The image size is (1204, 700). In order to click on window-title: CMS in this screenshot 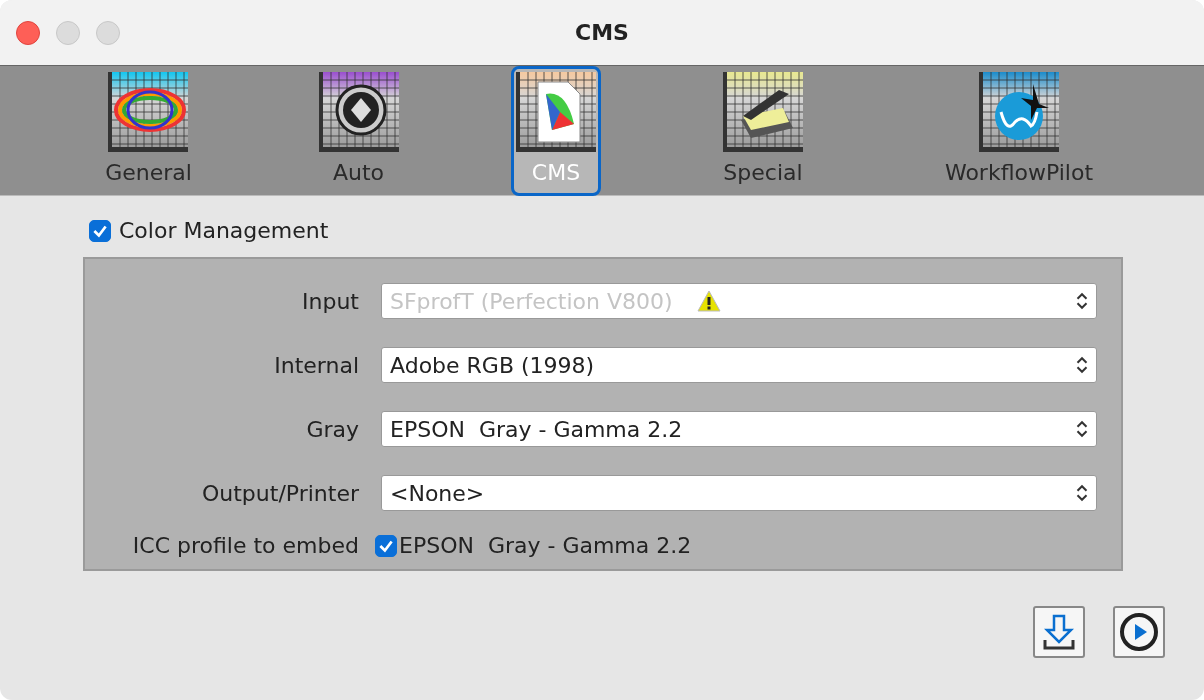, I will do `click(602, 32)`.